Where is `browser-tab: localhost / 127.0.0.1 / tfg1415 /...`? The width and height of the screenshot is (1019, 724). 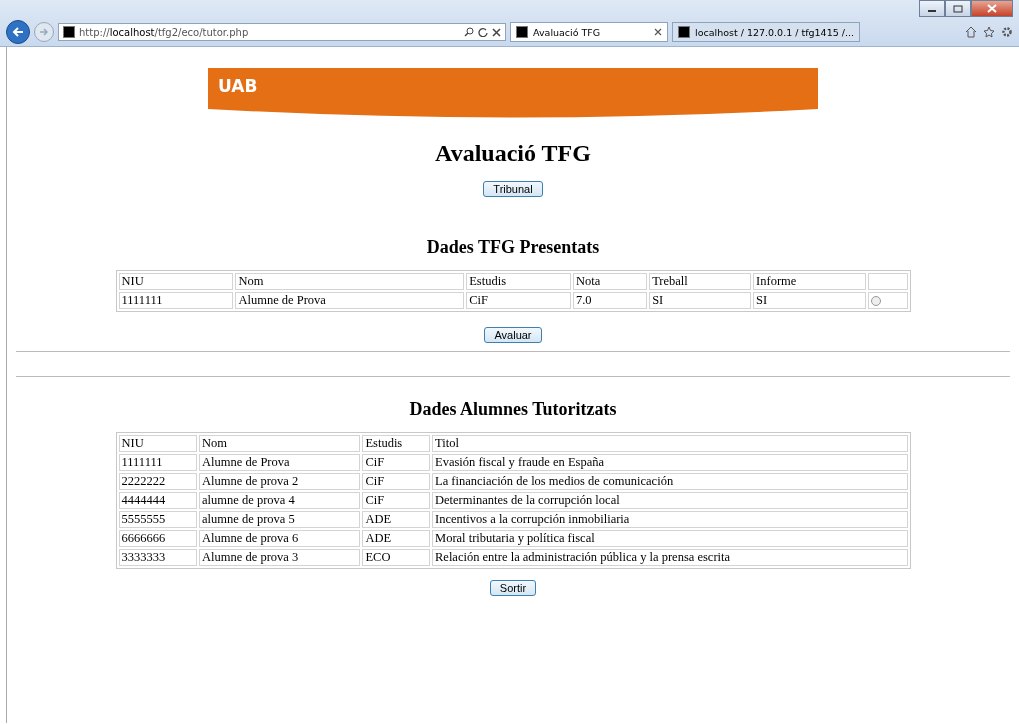
browser-tab: localhost / 127.0.0.1 / tfg1415 /... is located at coordinates (766, 32).